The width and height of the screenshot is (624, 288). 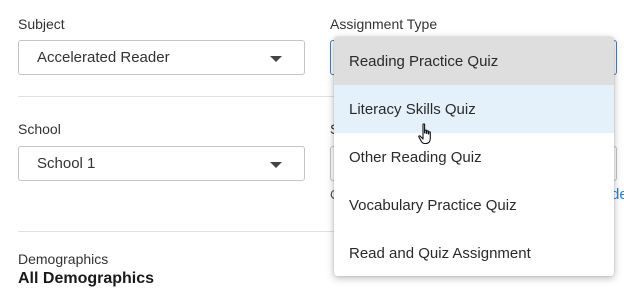 What do you see at coordinates (41, 24) in the screenshot?
I see `subject-label: Subject` at bounding box center [41, 24].